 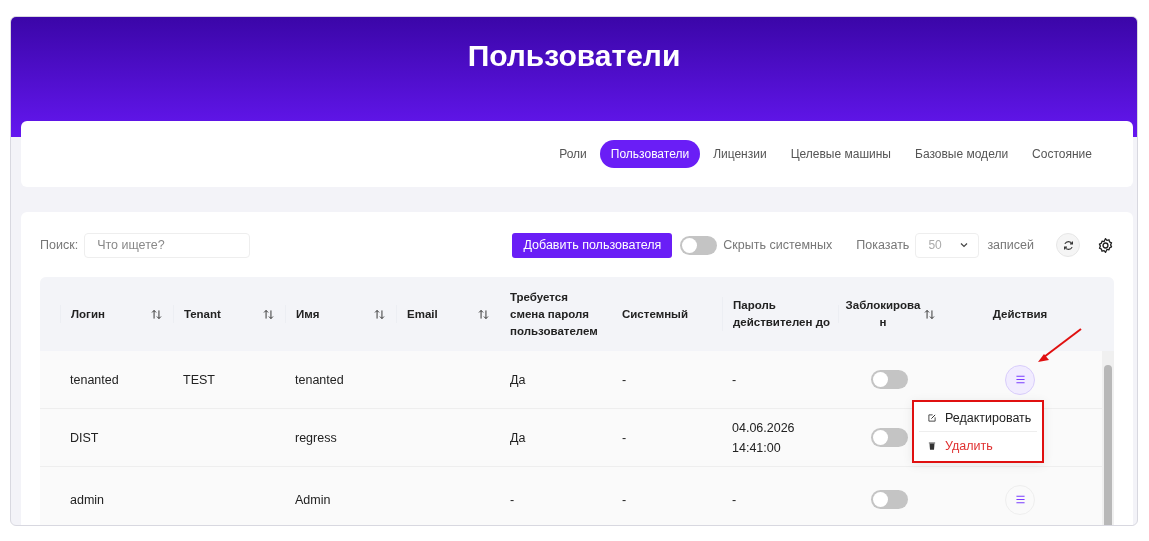 I want to click on column-header: Системный, so click(x=655, y=314).